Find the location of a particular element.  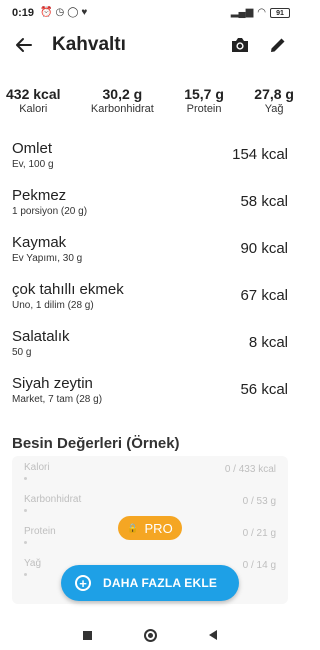

back-button is located at coordinates (24, 45).